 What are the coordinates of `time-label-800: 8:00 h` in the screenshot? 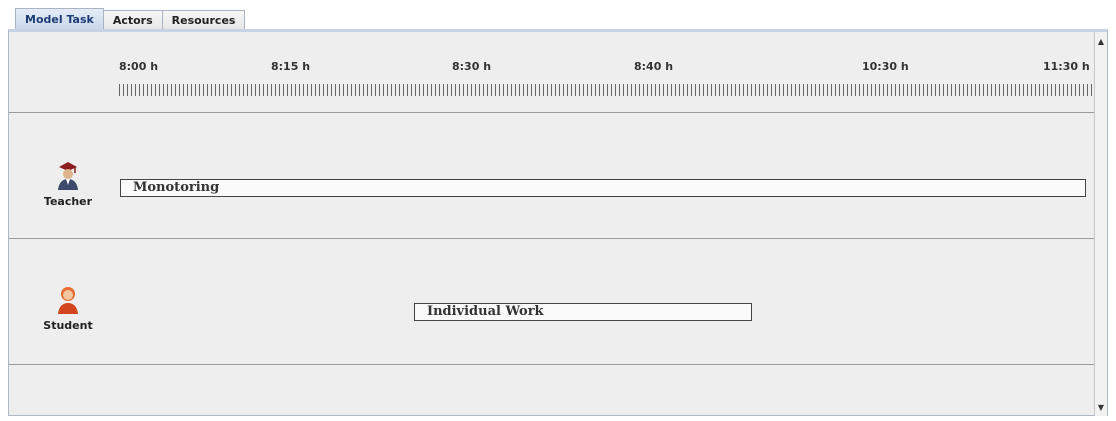 It's located at (139, 66).